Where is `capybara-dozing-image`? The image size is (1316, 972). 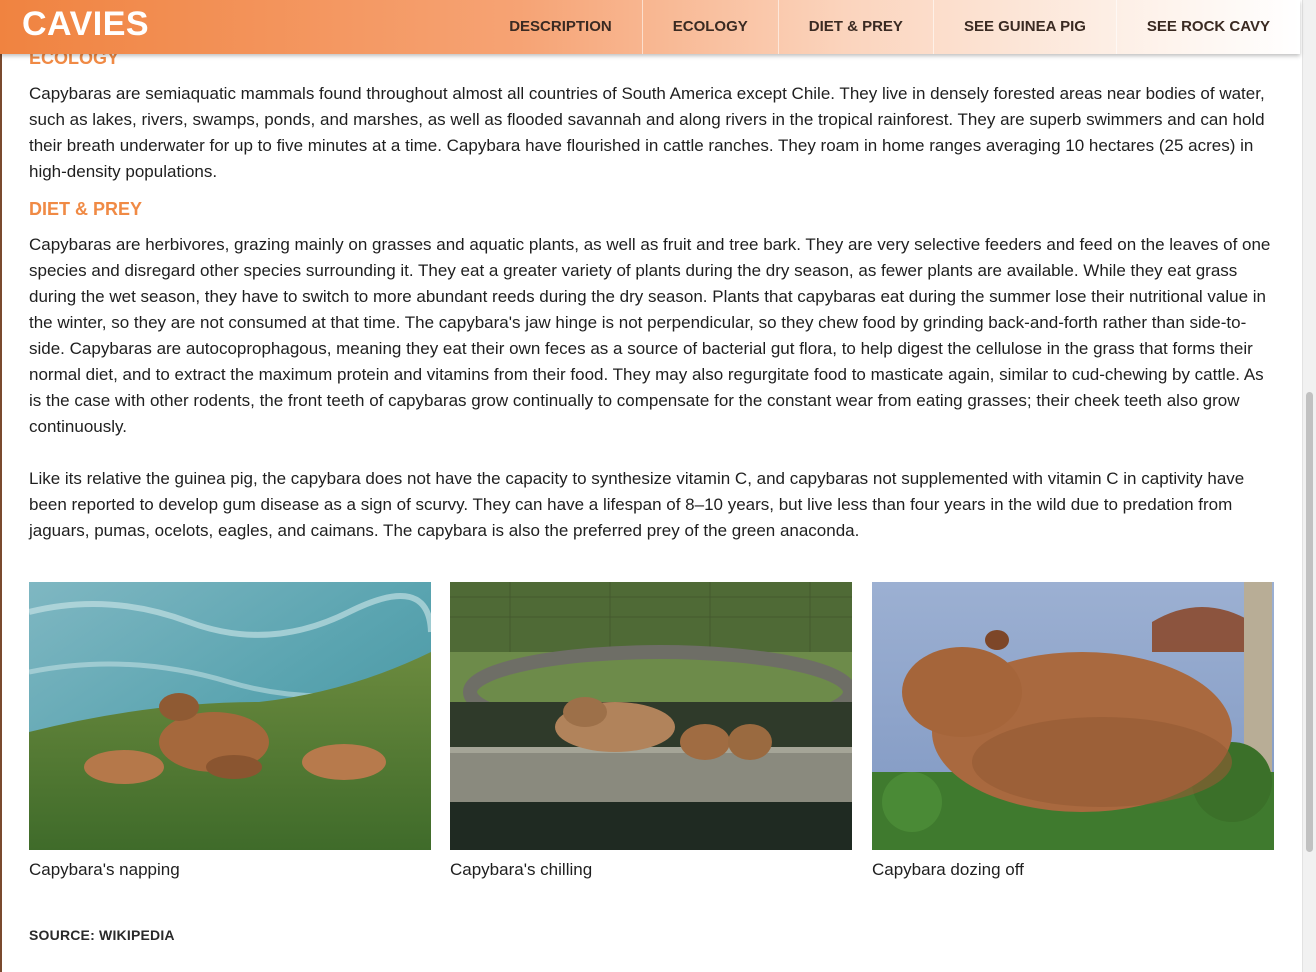 capybara-dozing-image is located at coordinates (1073, 716).